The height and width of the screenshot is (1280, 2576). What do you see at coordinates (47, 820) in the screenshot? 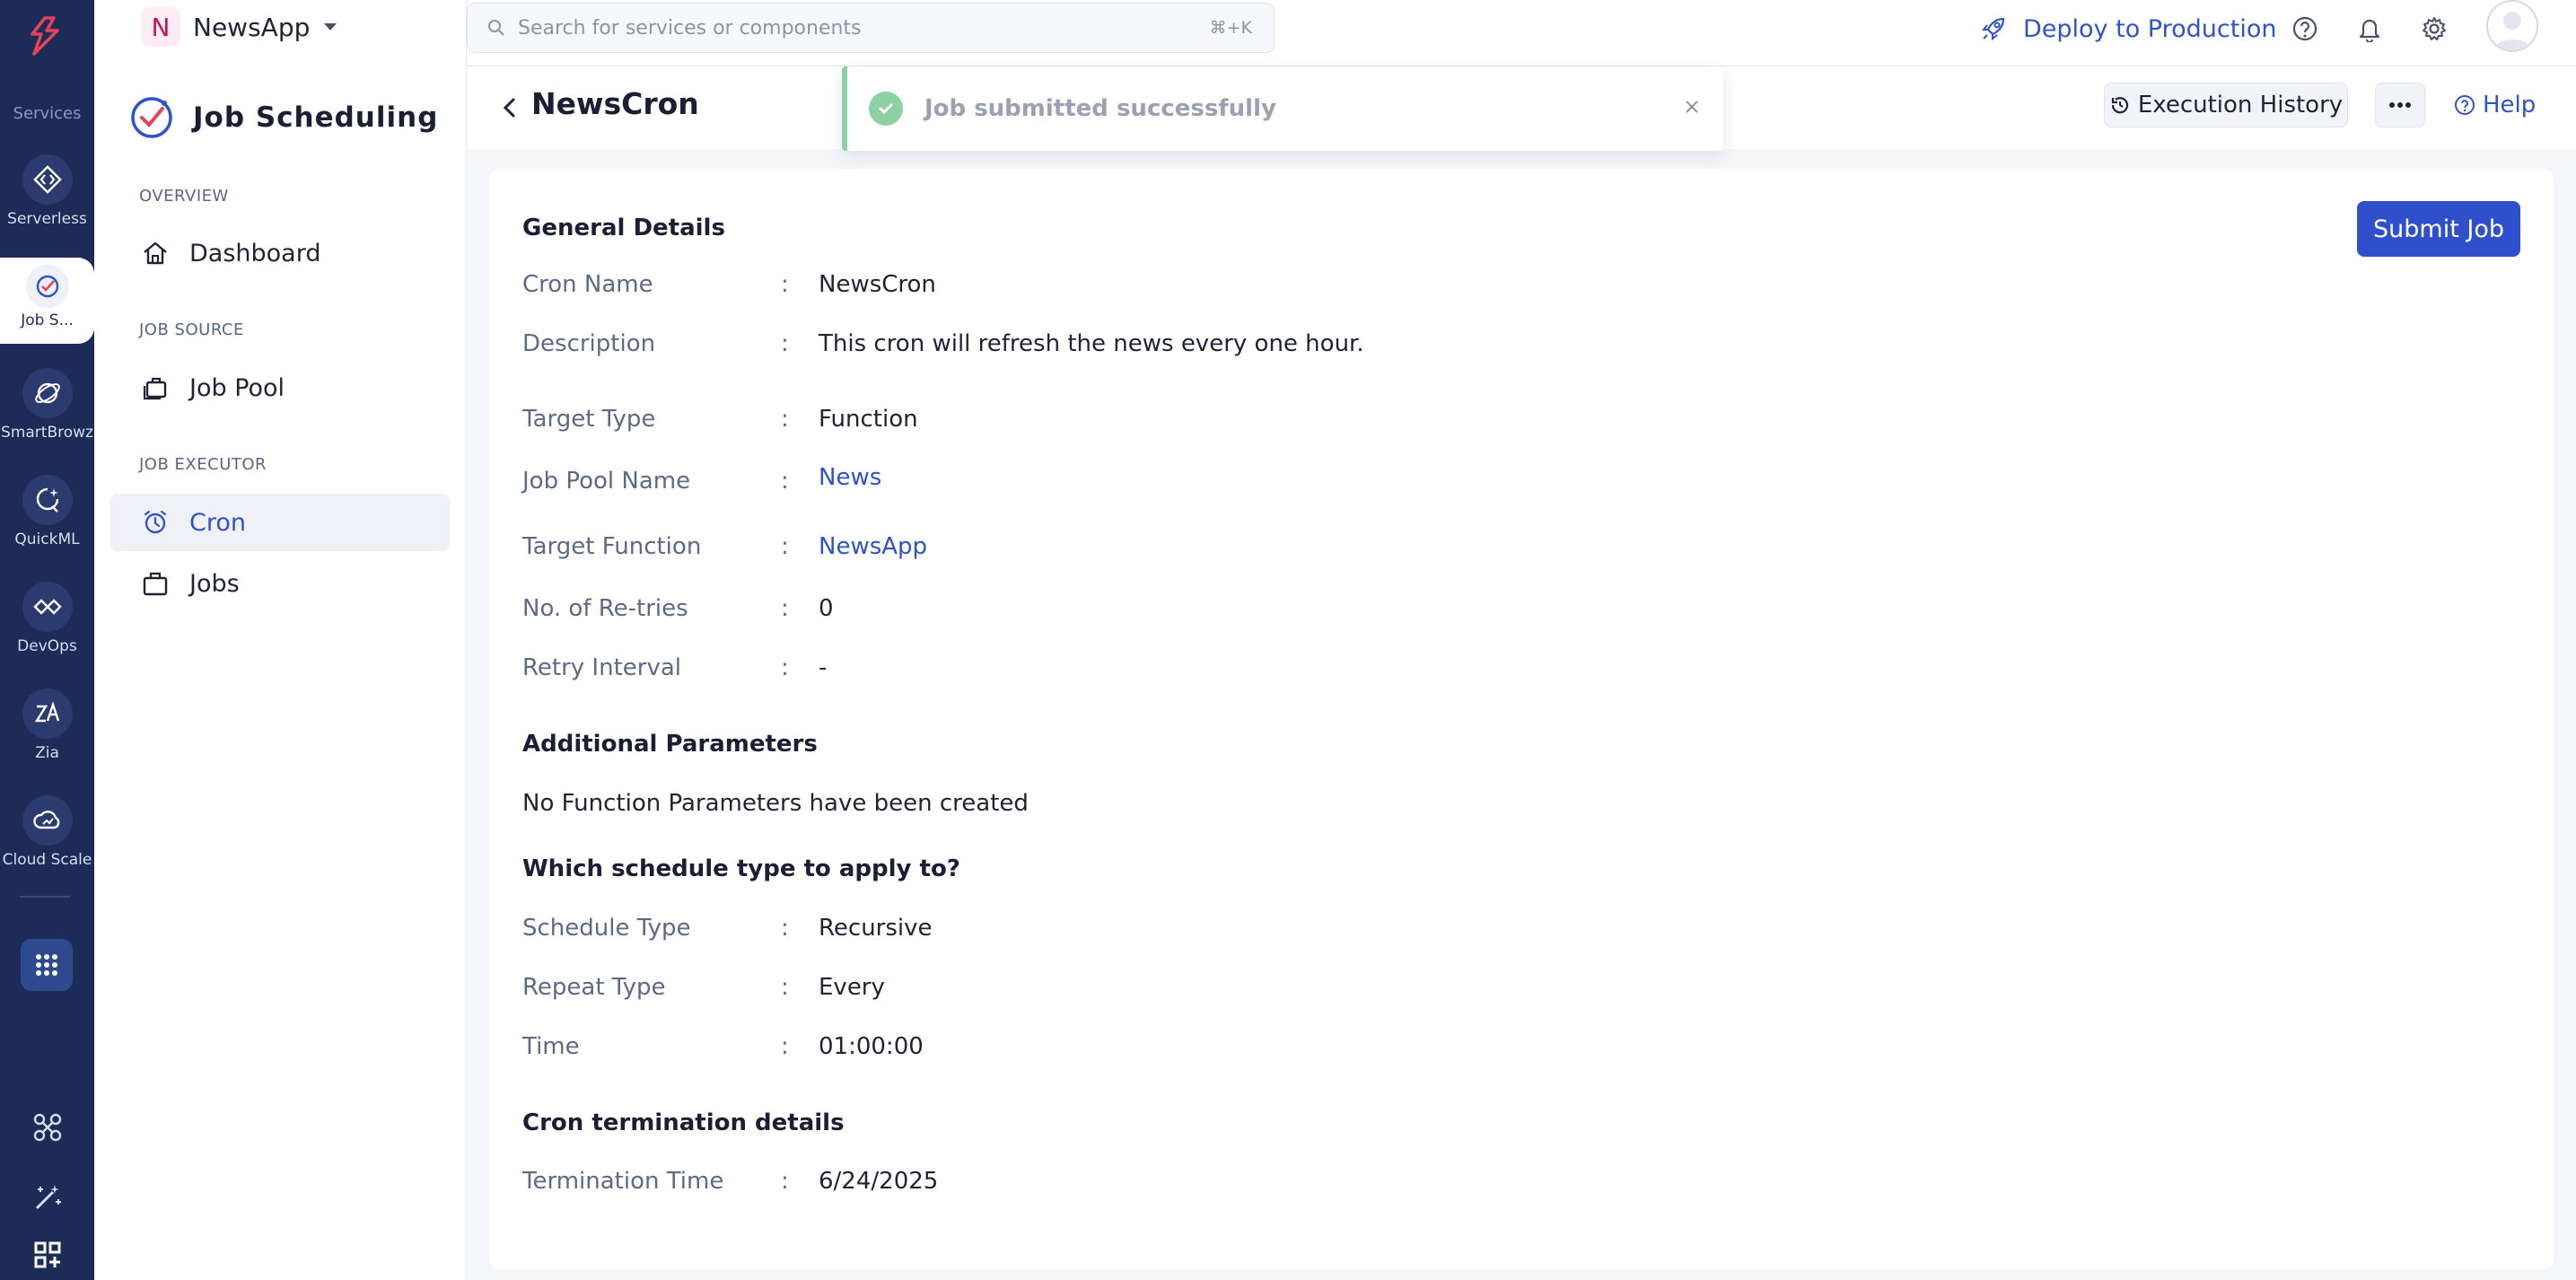
I see `cloud-scale-icon` at bounding box center [47, 820].